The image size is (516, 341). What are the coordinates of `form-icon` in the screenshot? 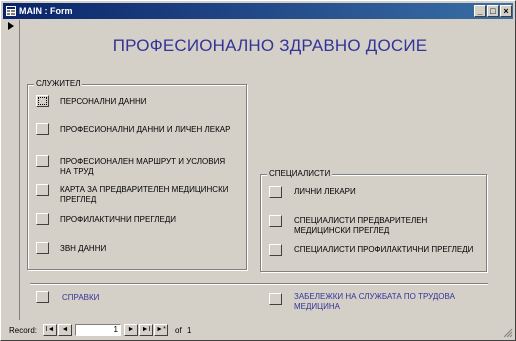 It's located at (11, 11).